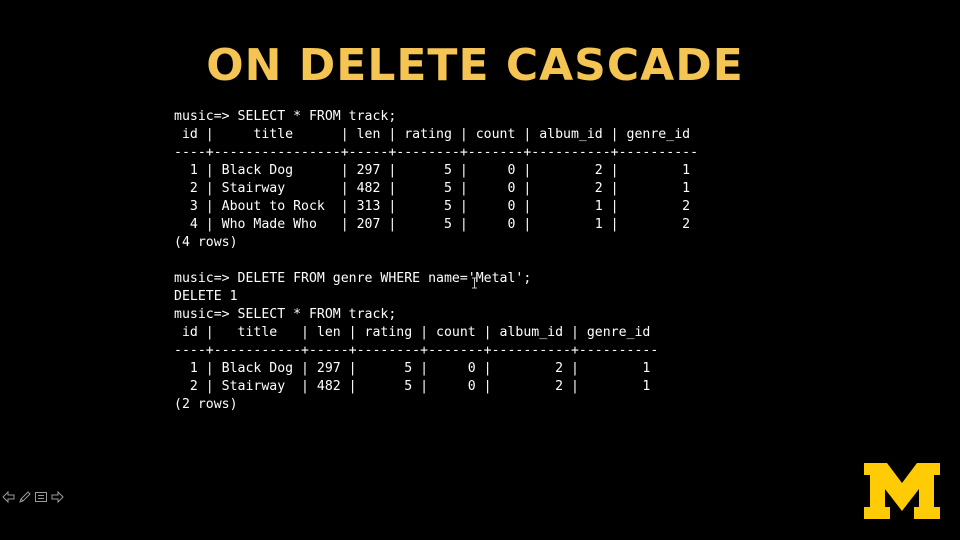 The width and height of the screenshot is (960, 540). I want to click on terminal-line: (4 rows), so click(206, 242).